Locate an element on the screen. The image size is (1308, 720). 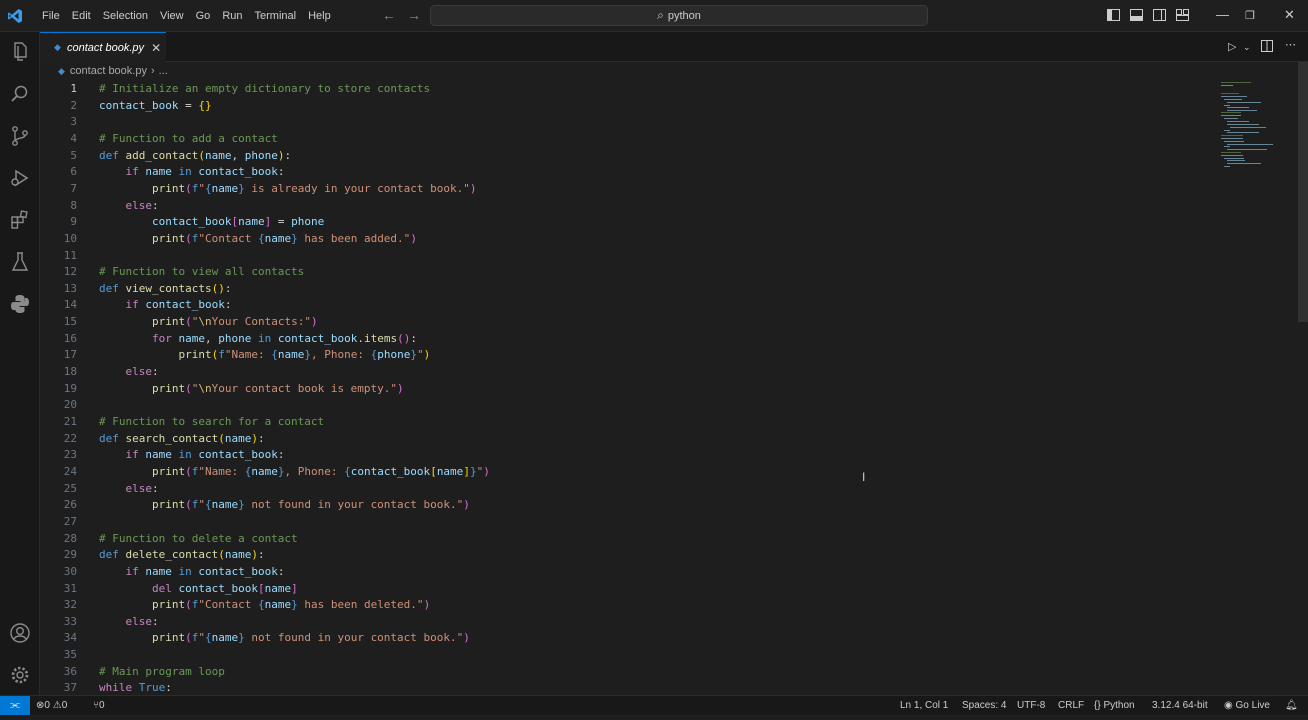
forward-arrow-icon: → is located at coordinates (414, 15).